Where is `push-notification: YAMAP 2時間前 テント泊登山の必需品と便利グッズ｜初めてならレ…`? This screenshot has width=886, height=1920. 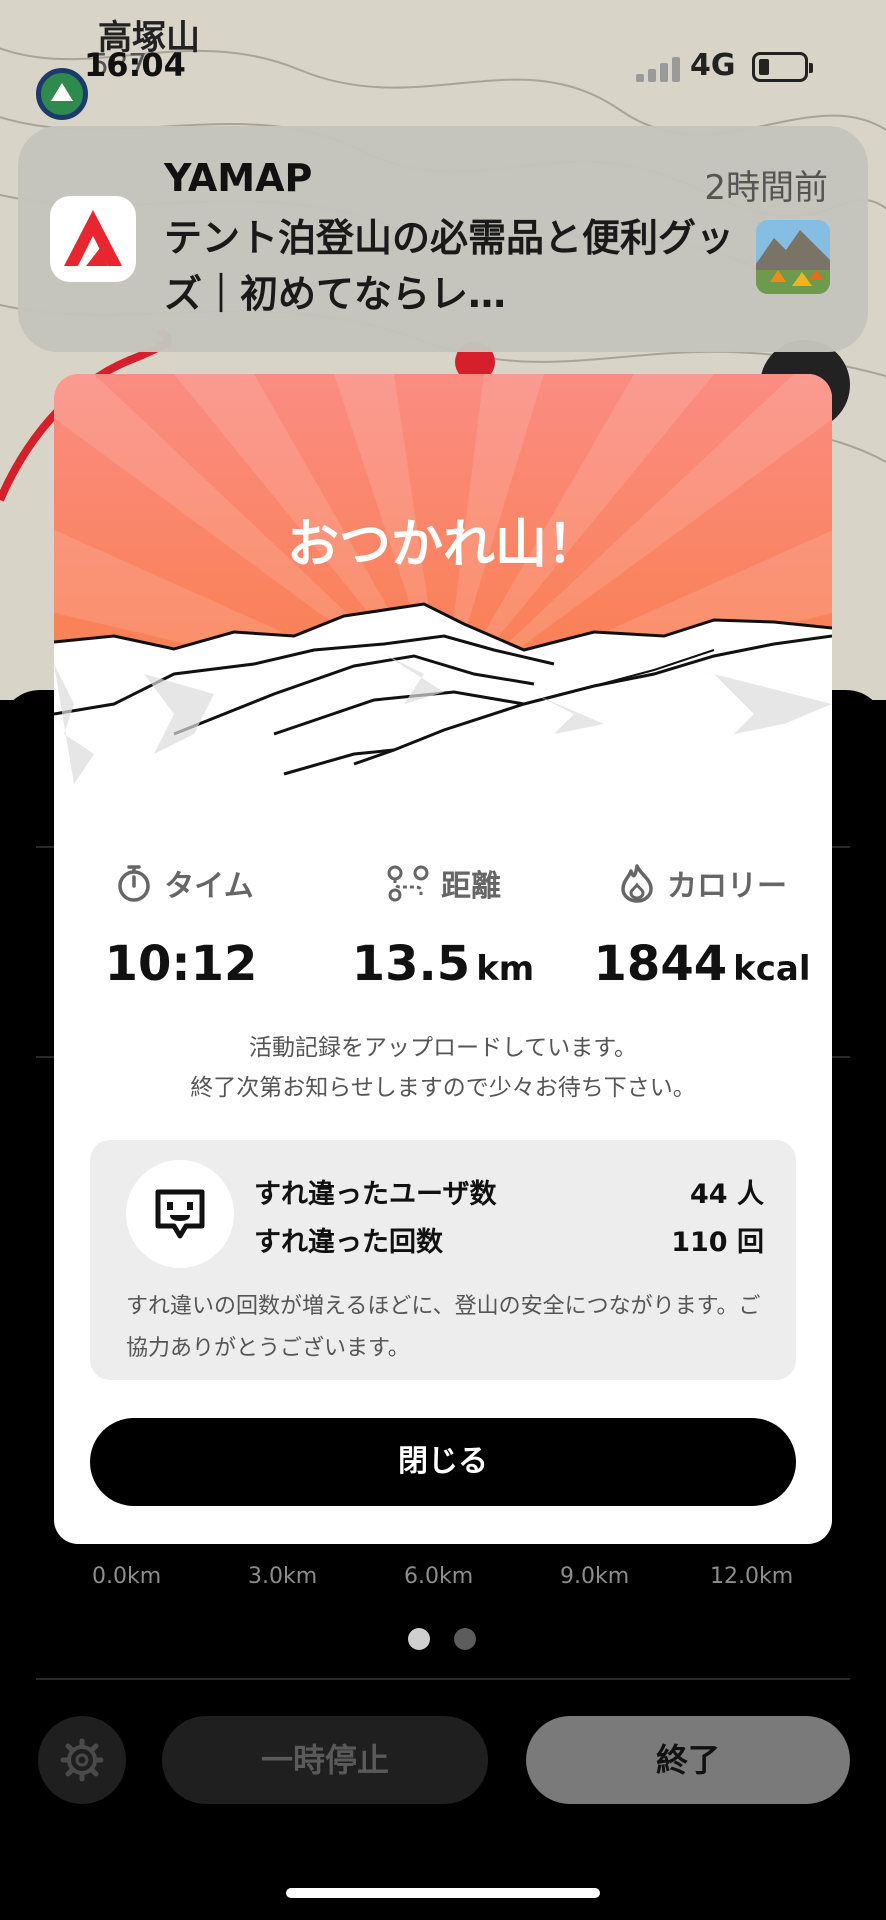
push-notification: YAMAP 2時間前 テント泊登山の必需品と便利グッズ｜初めてならレ… is located at coordinates (443, 239).